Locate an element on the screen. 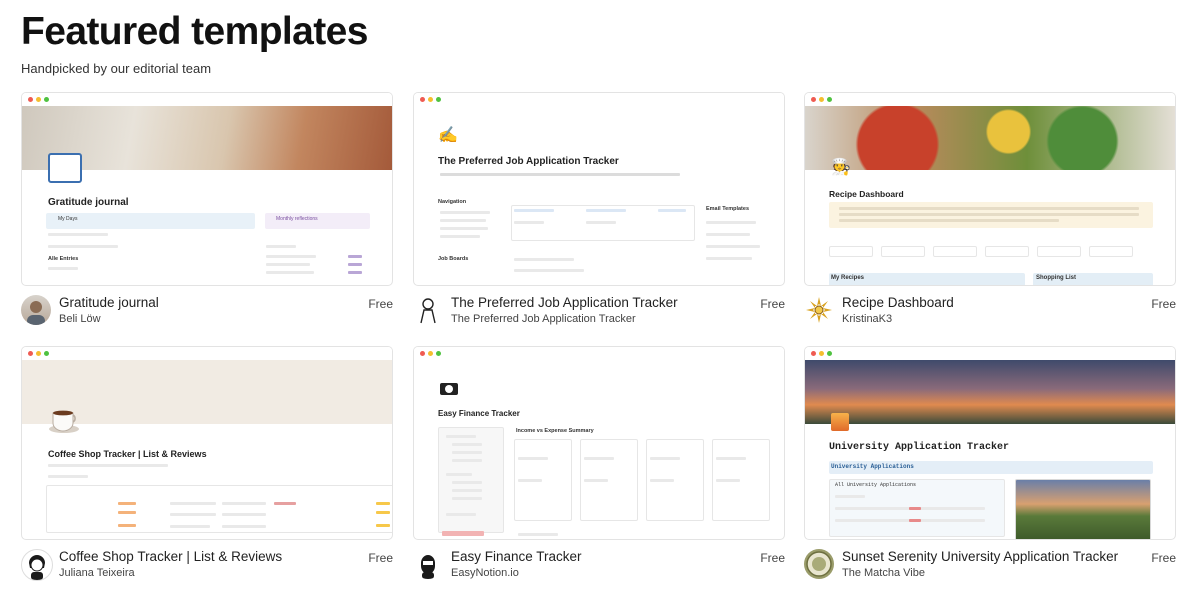 Image resolution: width=1200 pixels, height=596 pixels. template-title: Gratitude journal is located at coordinates (109, 302).